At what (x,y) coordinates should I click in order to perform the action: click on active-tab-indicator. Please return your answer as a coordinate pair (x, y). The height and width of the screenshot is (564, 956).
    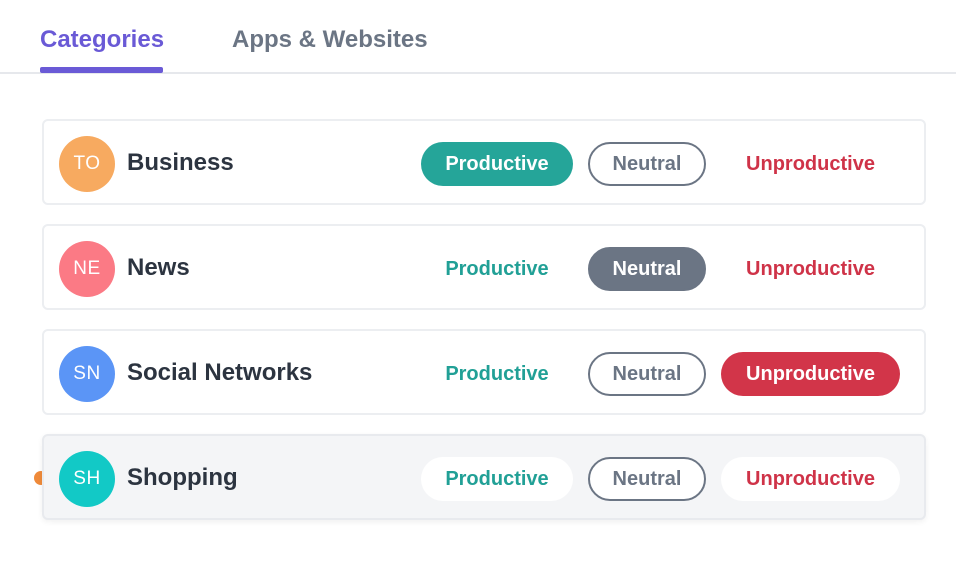
    Looking at the image, I should click on (101, 70).